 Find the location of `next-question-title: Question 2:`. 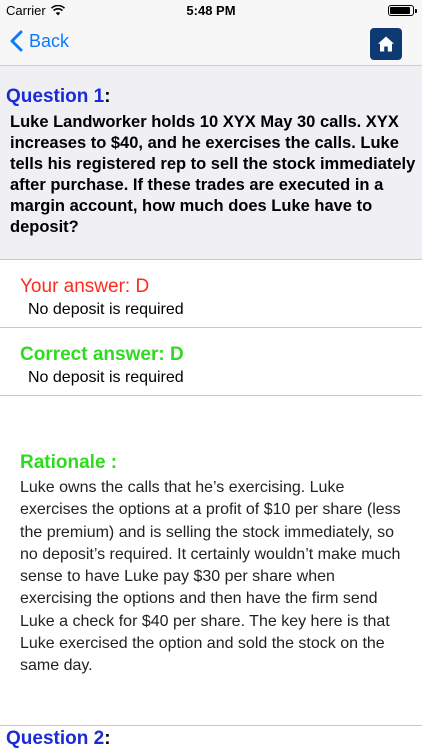

next-question-title: Question 2: is located at coordinates (58, 739).